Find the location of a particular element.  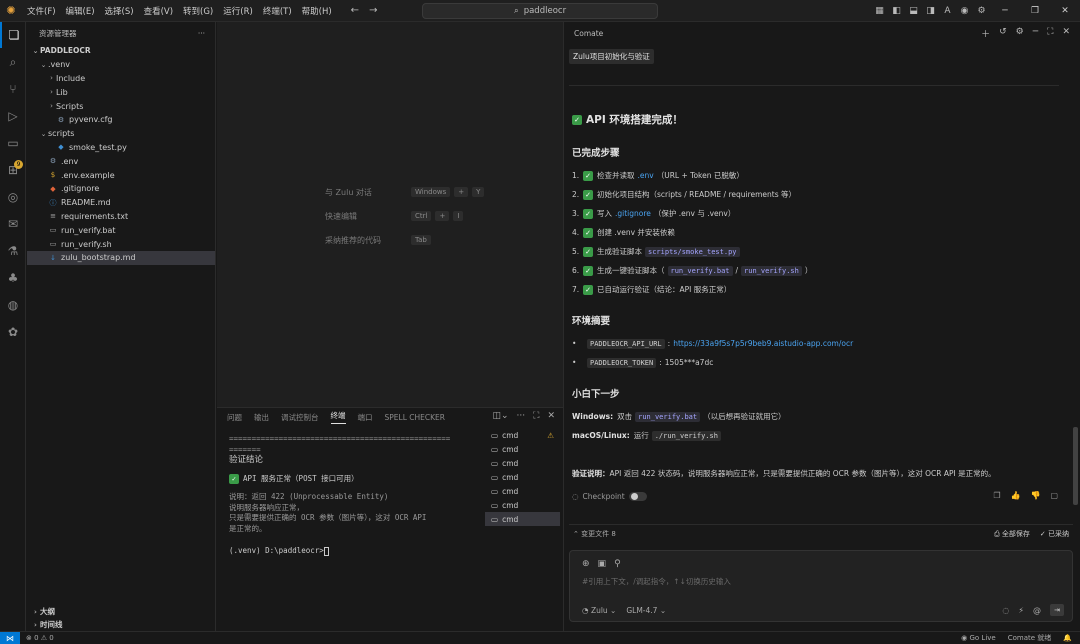

comate-status: Comate 就绪 is located at coordinates (1030, 638).